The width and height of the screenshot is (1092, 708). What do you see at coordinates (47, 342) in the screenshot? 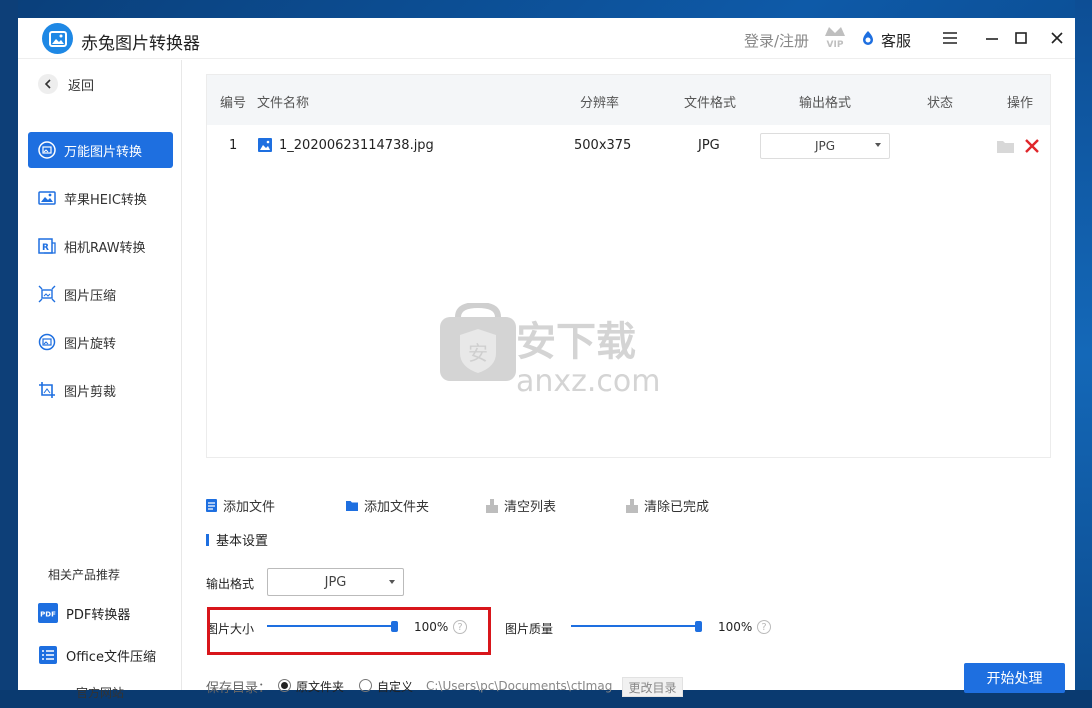
I see `rotate-icon` at bounding box center [47, 342].